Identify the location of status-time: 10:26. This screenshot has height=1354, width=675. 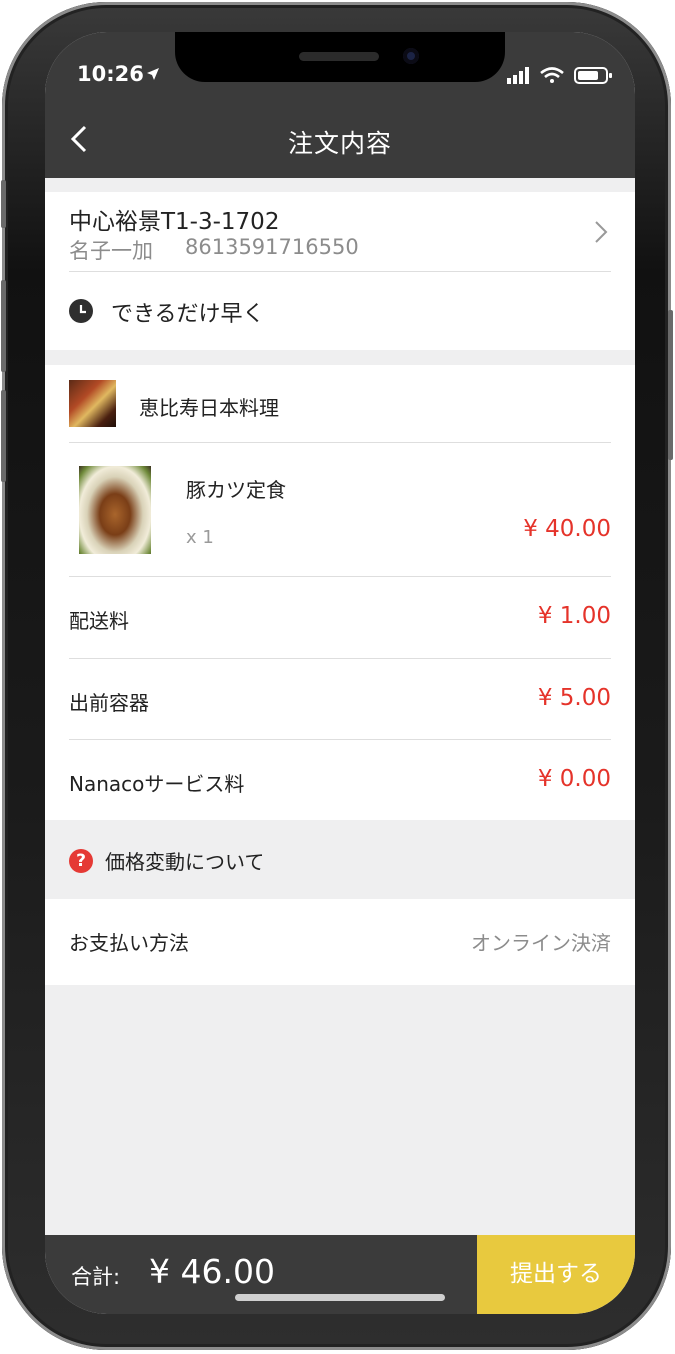
(110, 74).